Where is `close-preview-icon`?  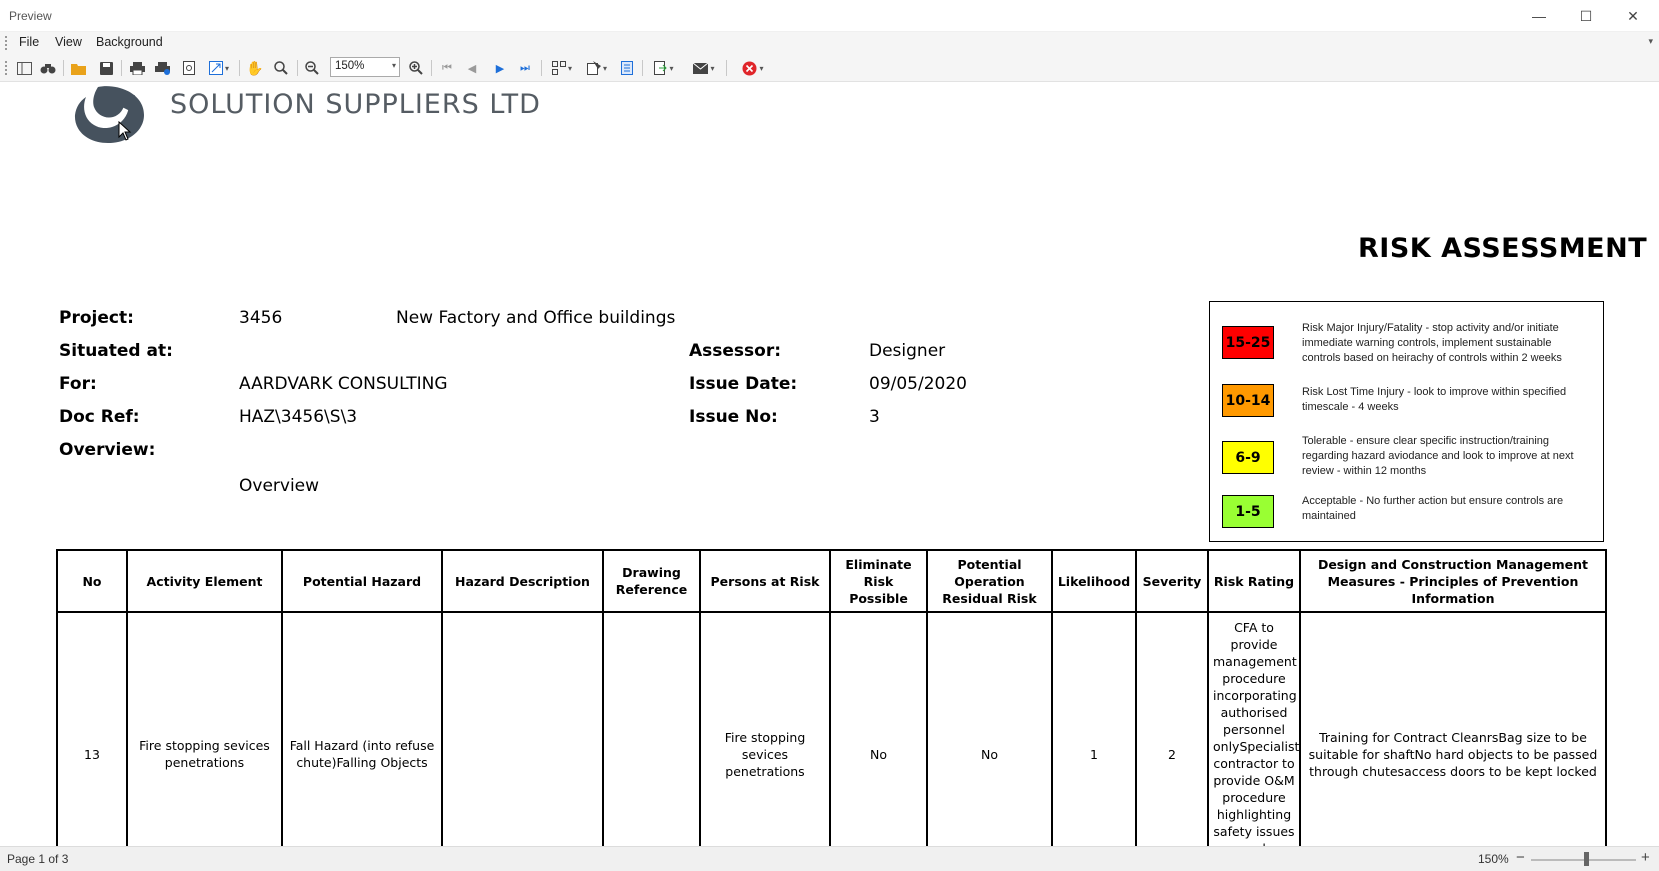
close-preview-icon is located at coordinates (753, 68).